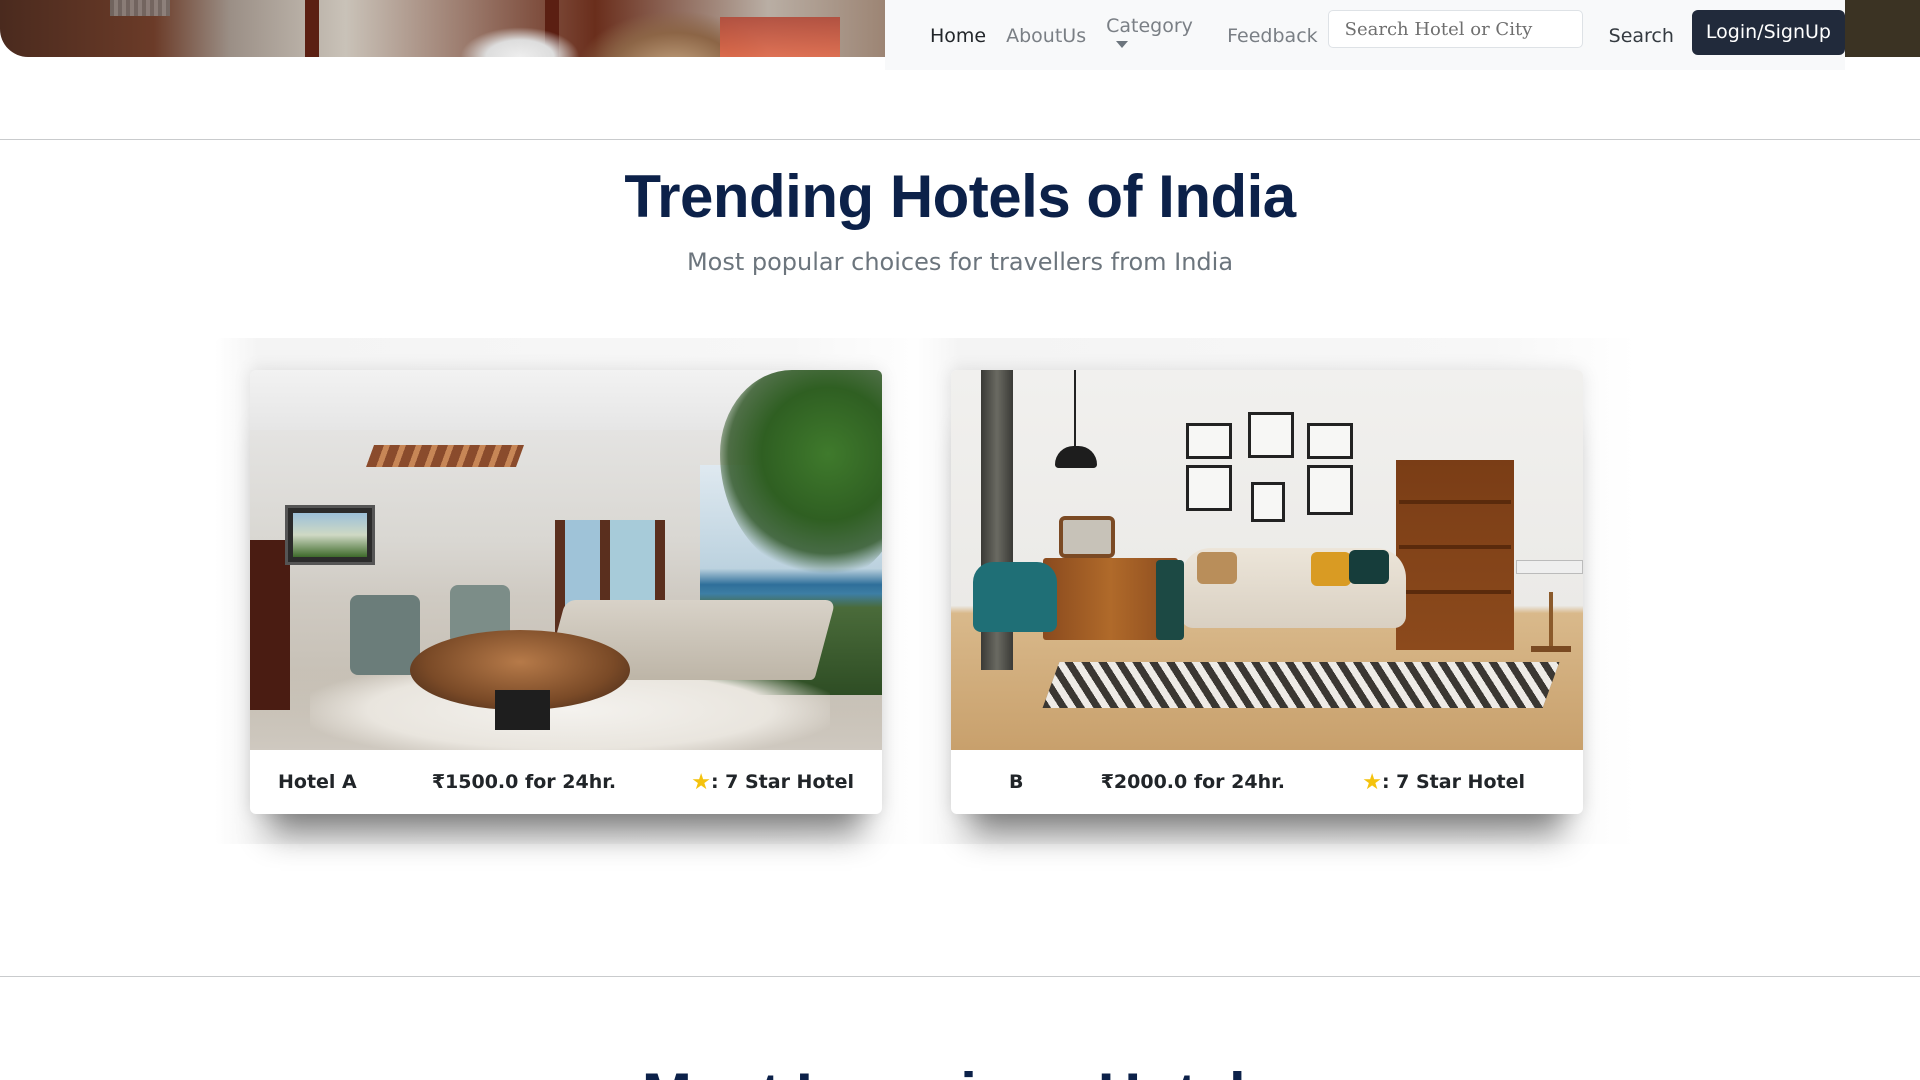 The width and height of the screenshot is (1920, 1080). What do you see at coordinates (1455, 29) in the screenshot?
I see `search-input` at bounding box center [1455, 29].